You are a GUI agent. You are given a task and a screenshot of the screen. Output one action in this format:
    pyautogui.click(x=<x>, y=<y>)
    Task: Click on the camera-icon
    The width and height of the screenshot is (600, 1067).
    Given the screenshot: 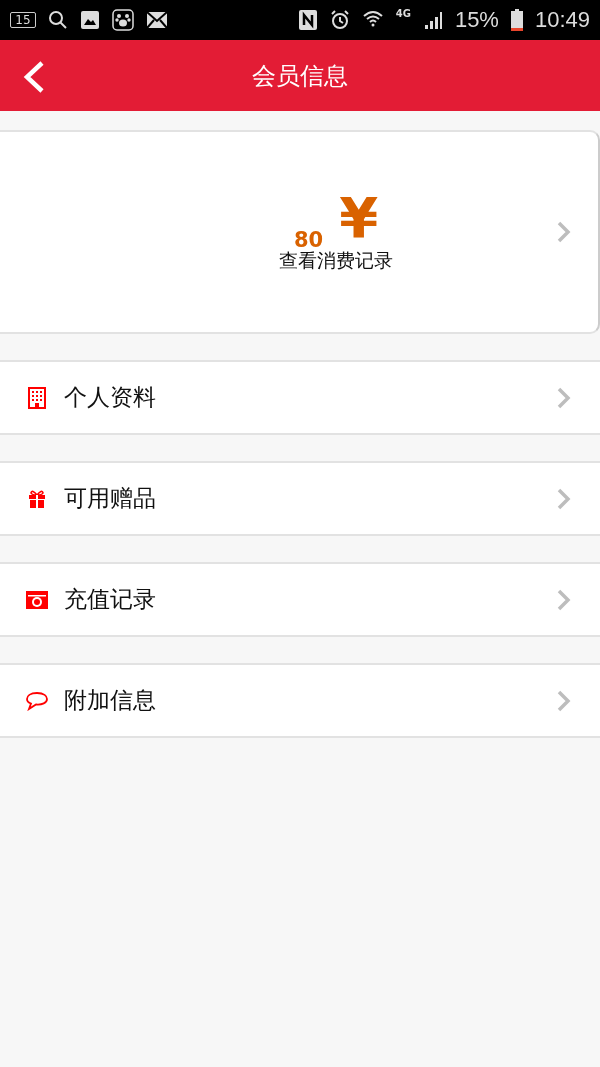 What is the action you would take?
    pyautogui.click(x=37, y=599)
    